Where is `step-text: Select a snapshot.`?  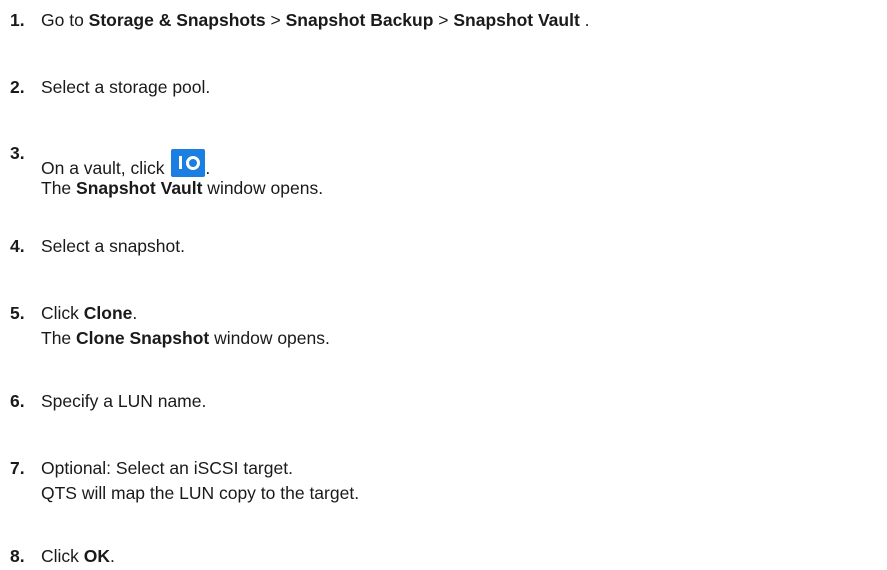 step-text: Select a snapshot. is located at coordinates (113, 246).